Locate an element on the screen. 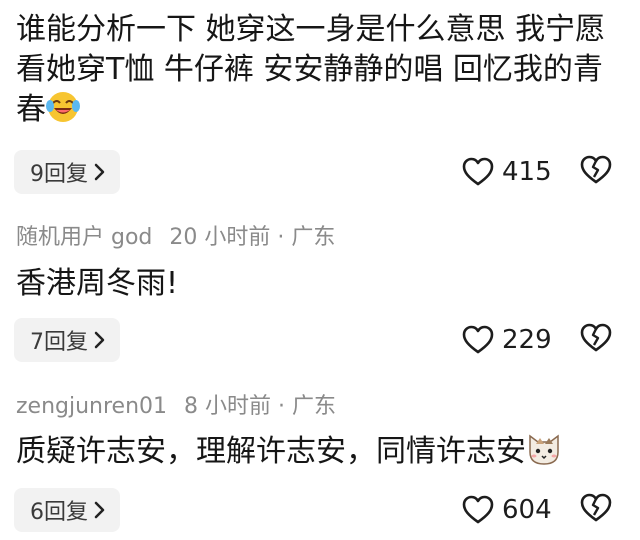 The width and height of the screenshot is (640, 540). like-button: 415 is located at coordinates (507, 172).